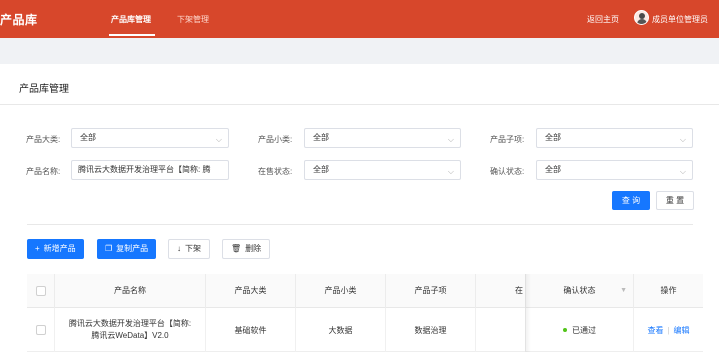 The height and width of the screenshot is (352, 719). I want to click on trash-icon: 🗑, so click(236, 248).